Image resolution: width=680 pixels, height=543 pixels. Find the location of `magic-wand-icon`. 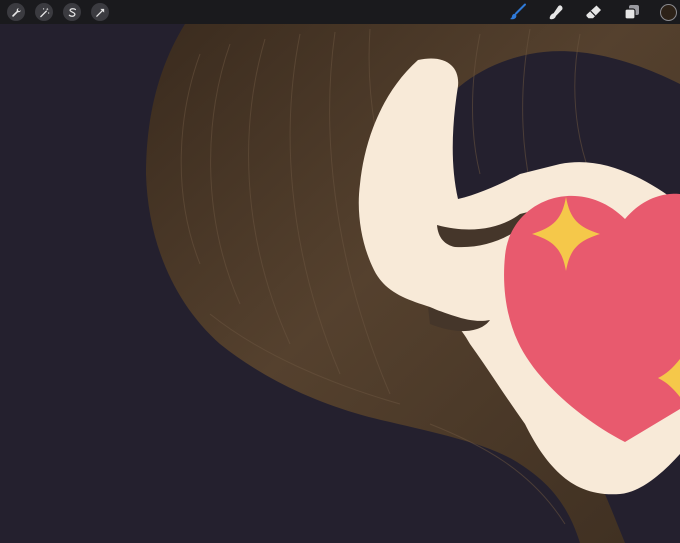

magic-wand-icon is located at coordinates (44, 12).